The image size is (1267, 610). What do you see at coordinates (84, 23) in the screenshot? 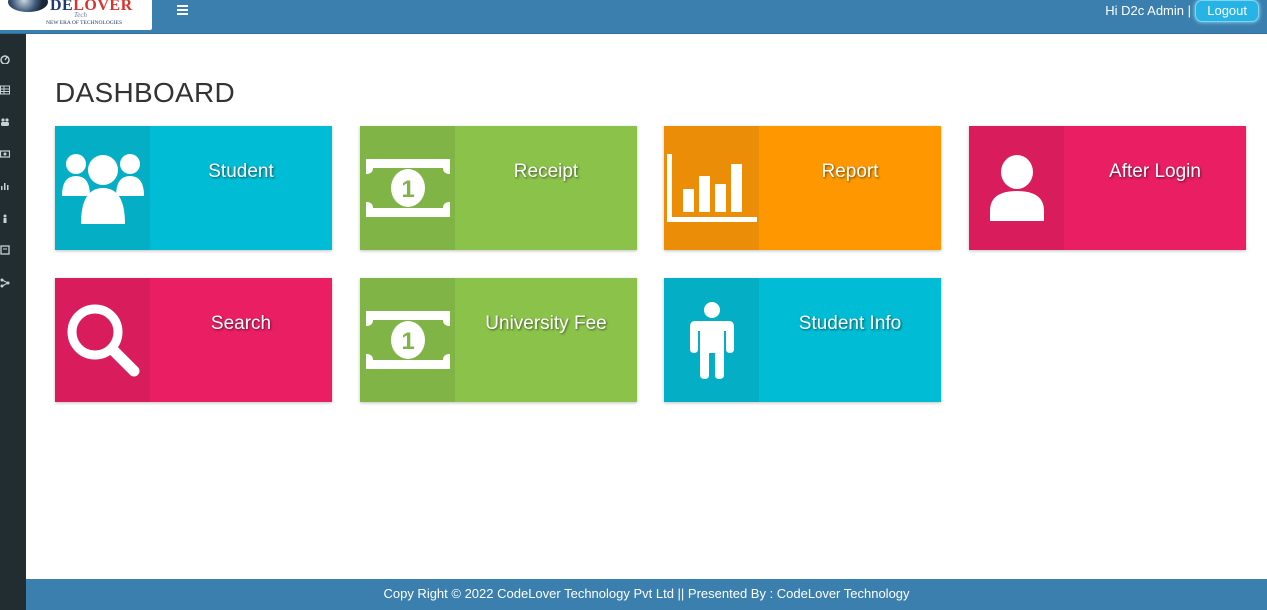
I see `logo-subtitle: NEW ERA OF TECHNOLOGIES` at bounding box center [84, 23].